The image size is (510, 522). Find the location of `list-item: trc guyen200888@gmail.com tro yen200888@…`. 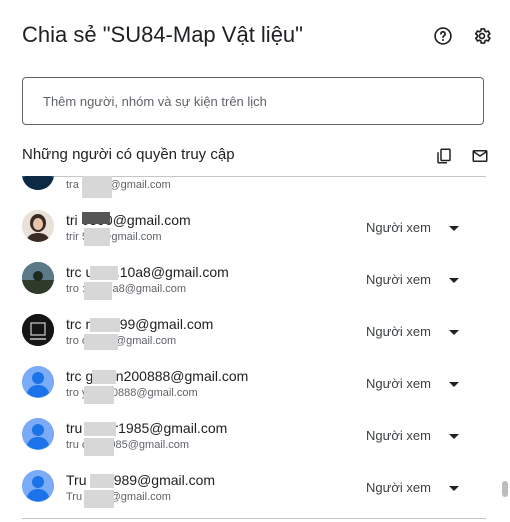

list-item: trc guyen200888@gmail.com tro yen200888@… is located at coordinates (255, 392).